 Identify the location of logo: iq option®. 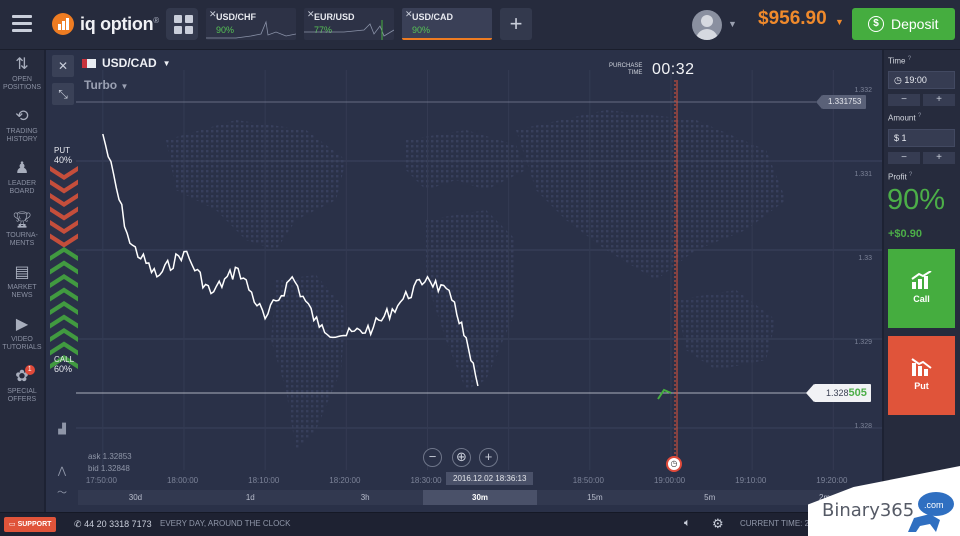
(105, 24).